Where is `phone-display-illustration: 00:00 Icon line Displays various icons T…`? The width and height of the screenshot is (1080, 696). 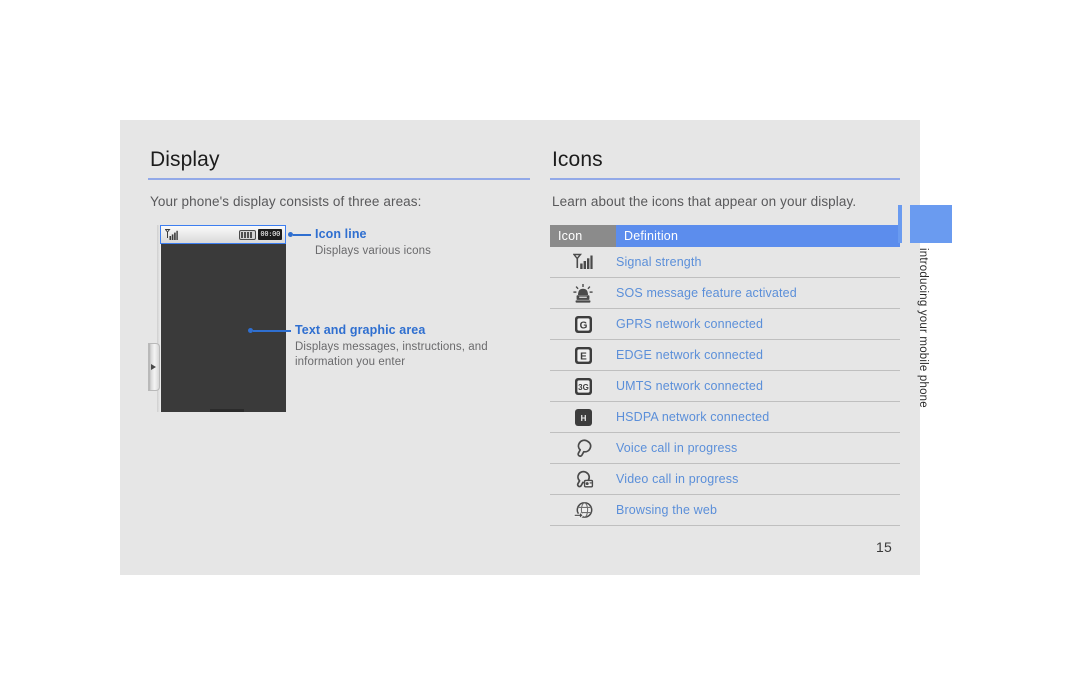 phone-display-illustration: 00:00 Icon line Displays various icons T… is located at coordinates (339, 325).